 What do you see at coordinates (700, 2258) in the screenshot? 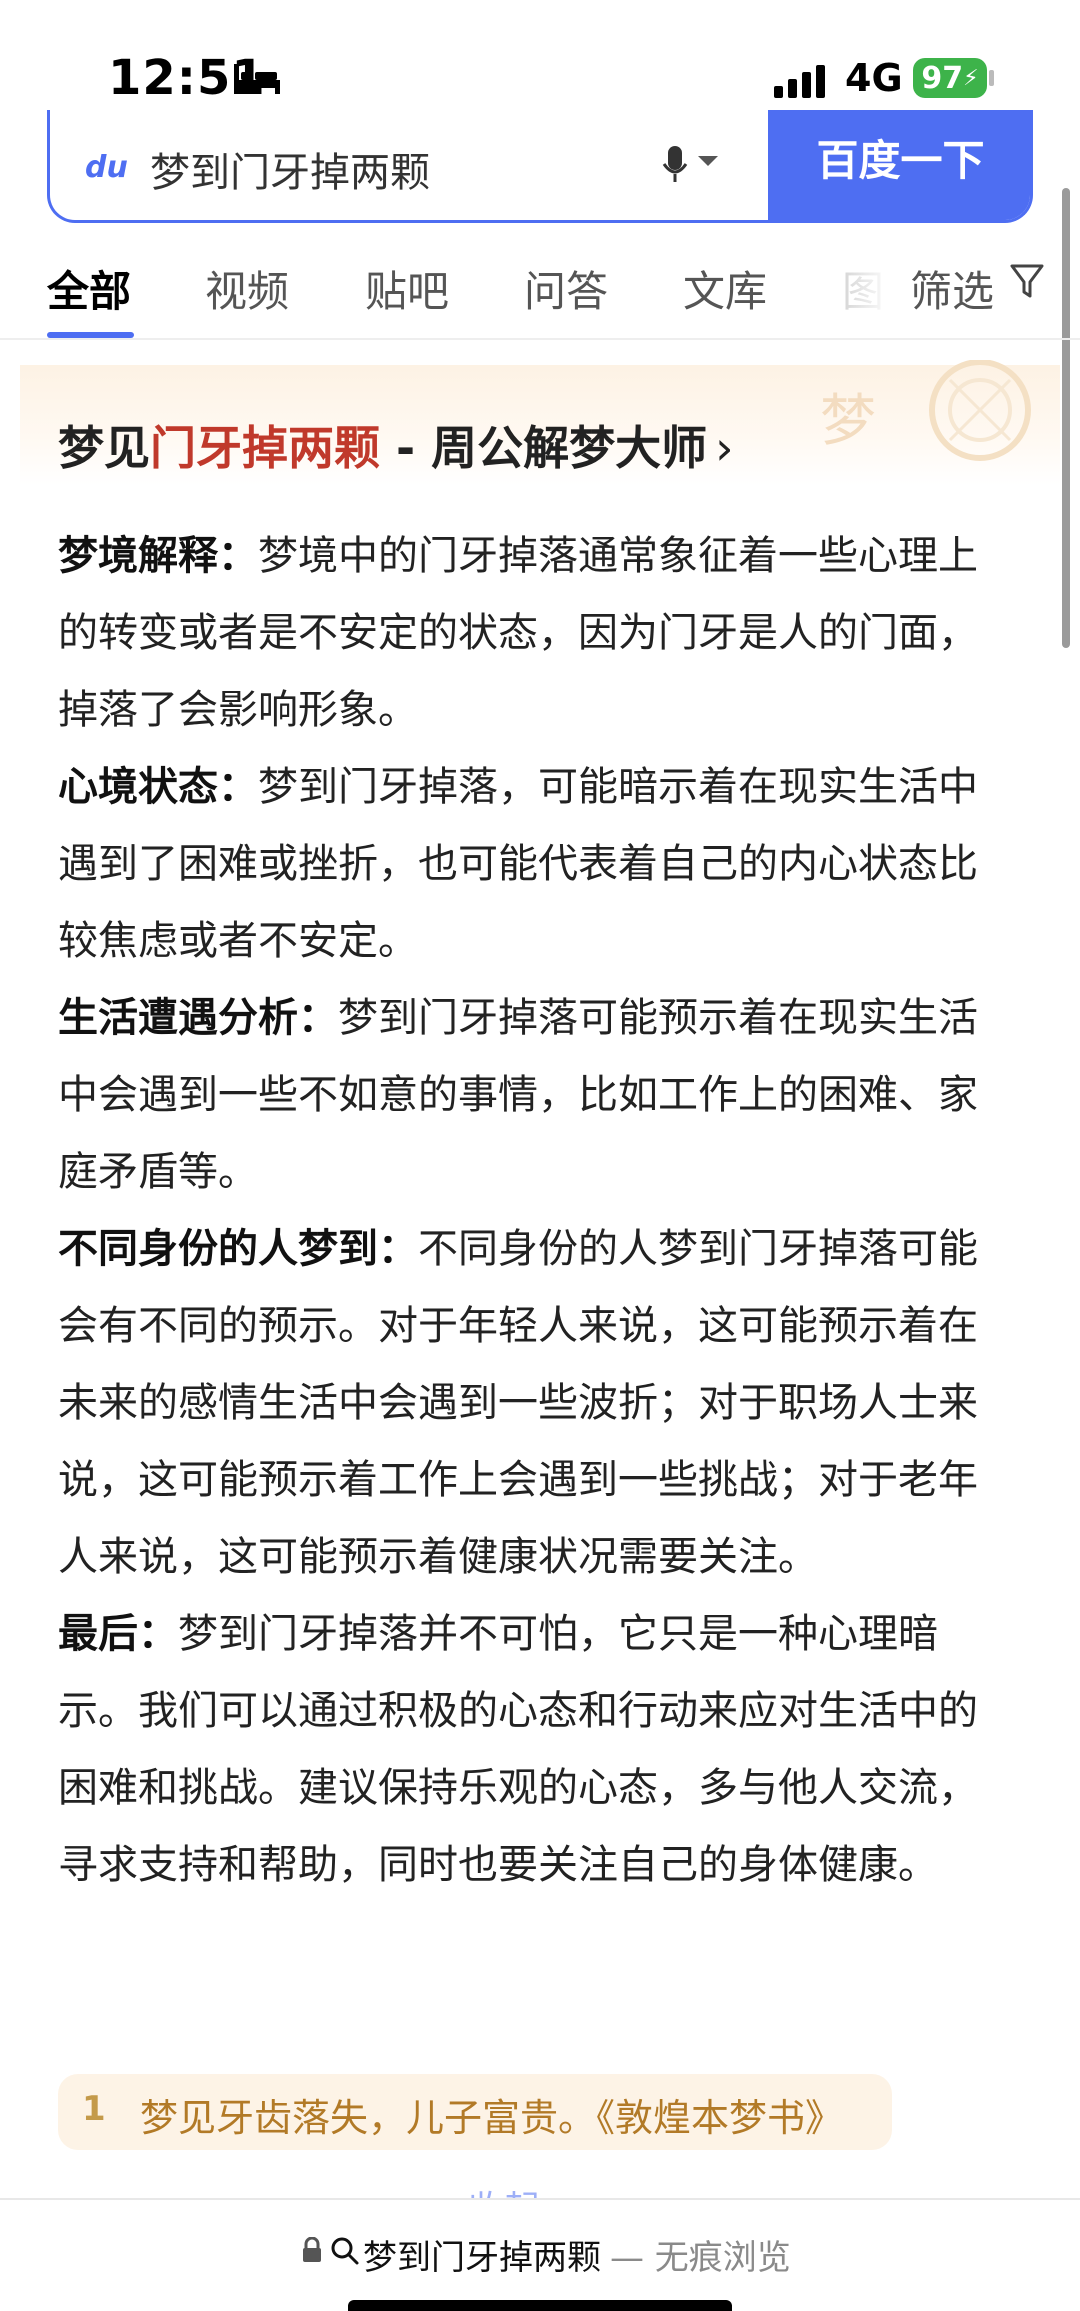
I see `private-browsing-label: — 无痕浏览` at bounding box center [700, 2258].